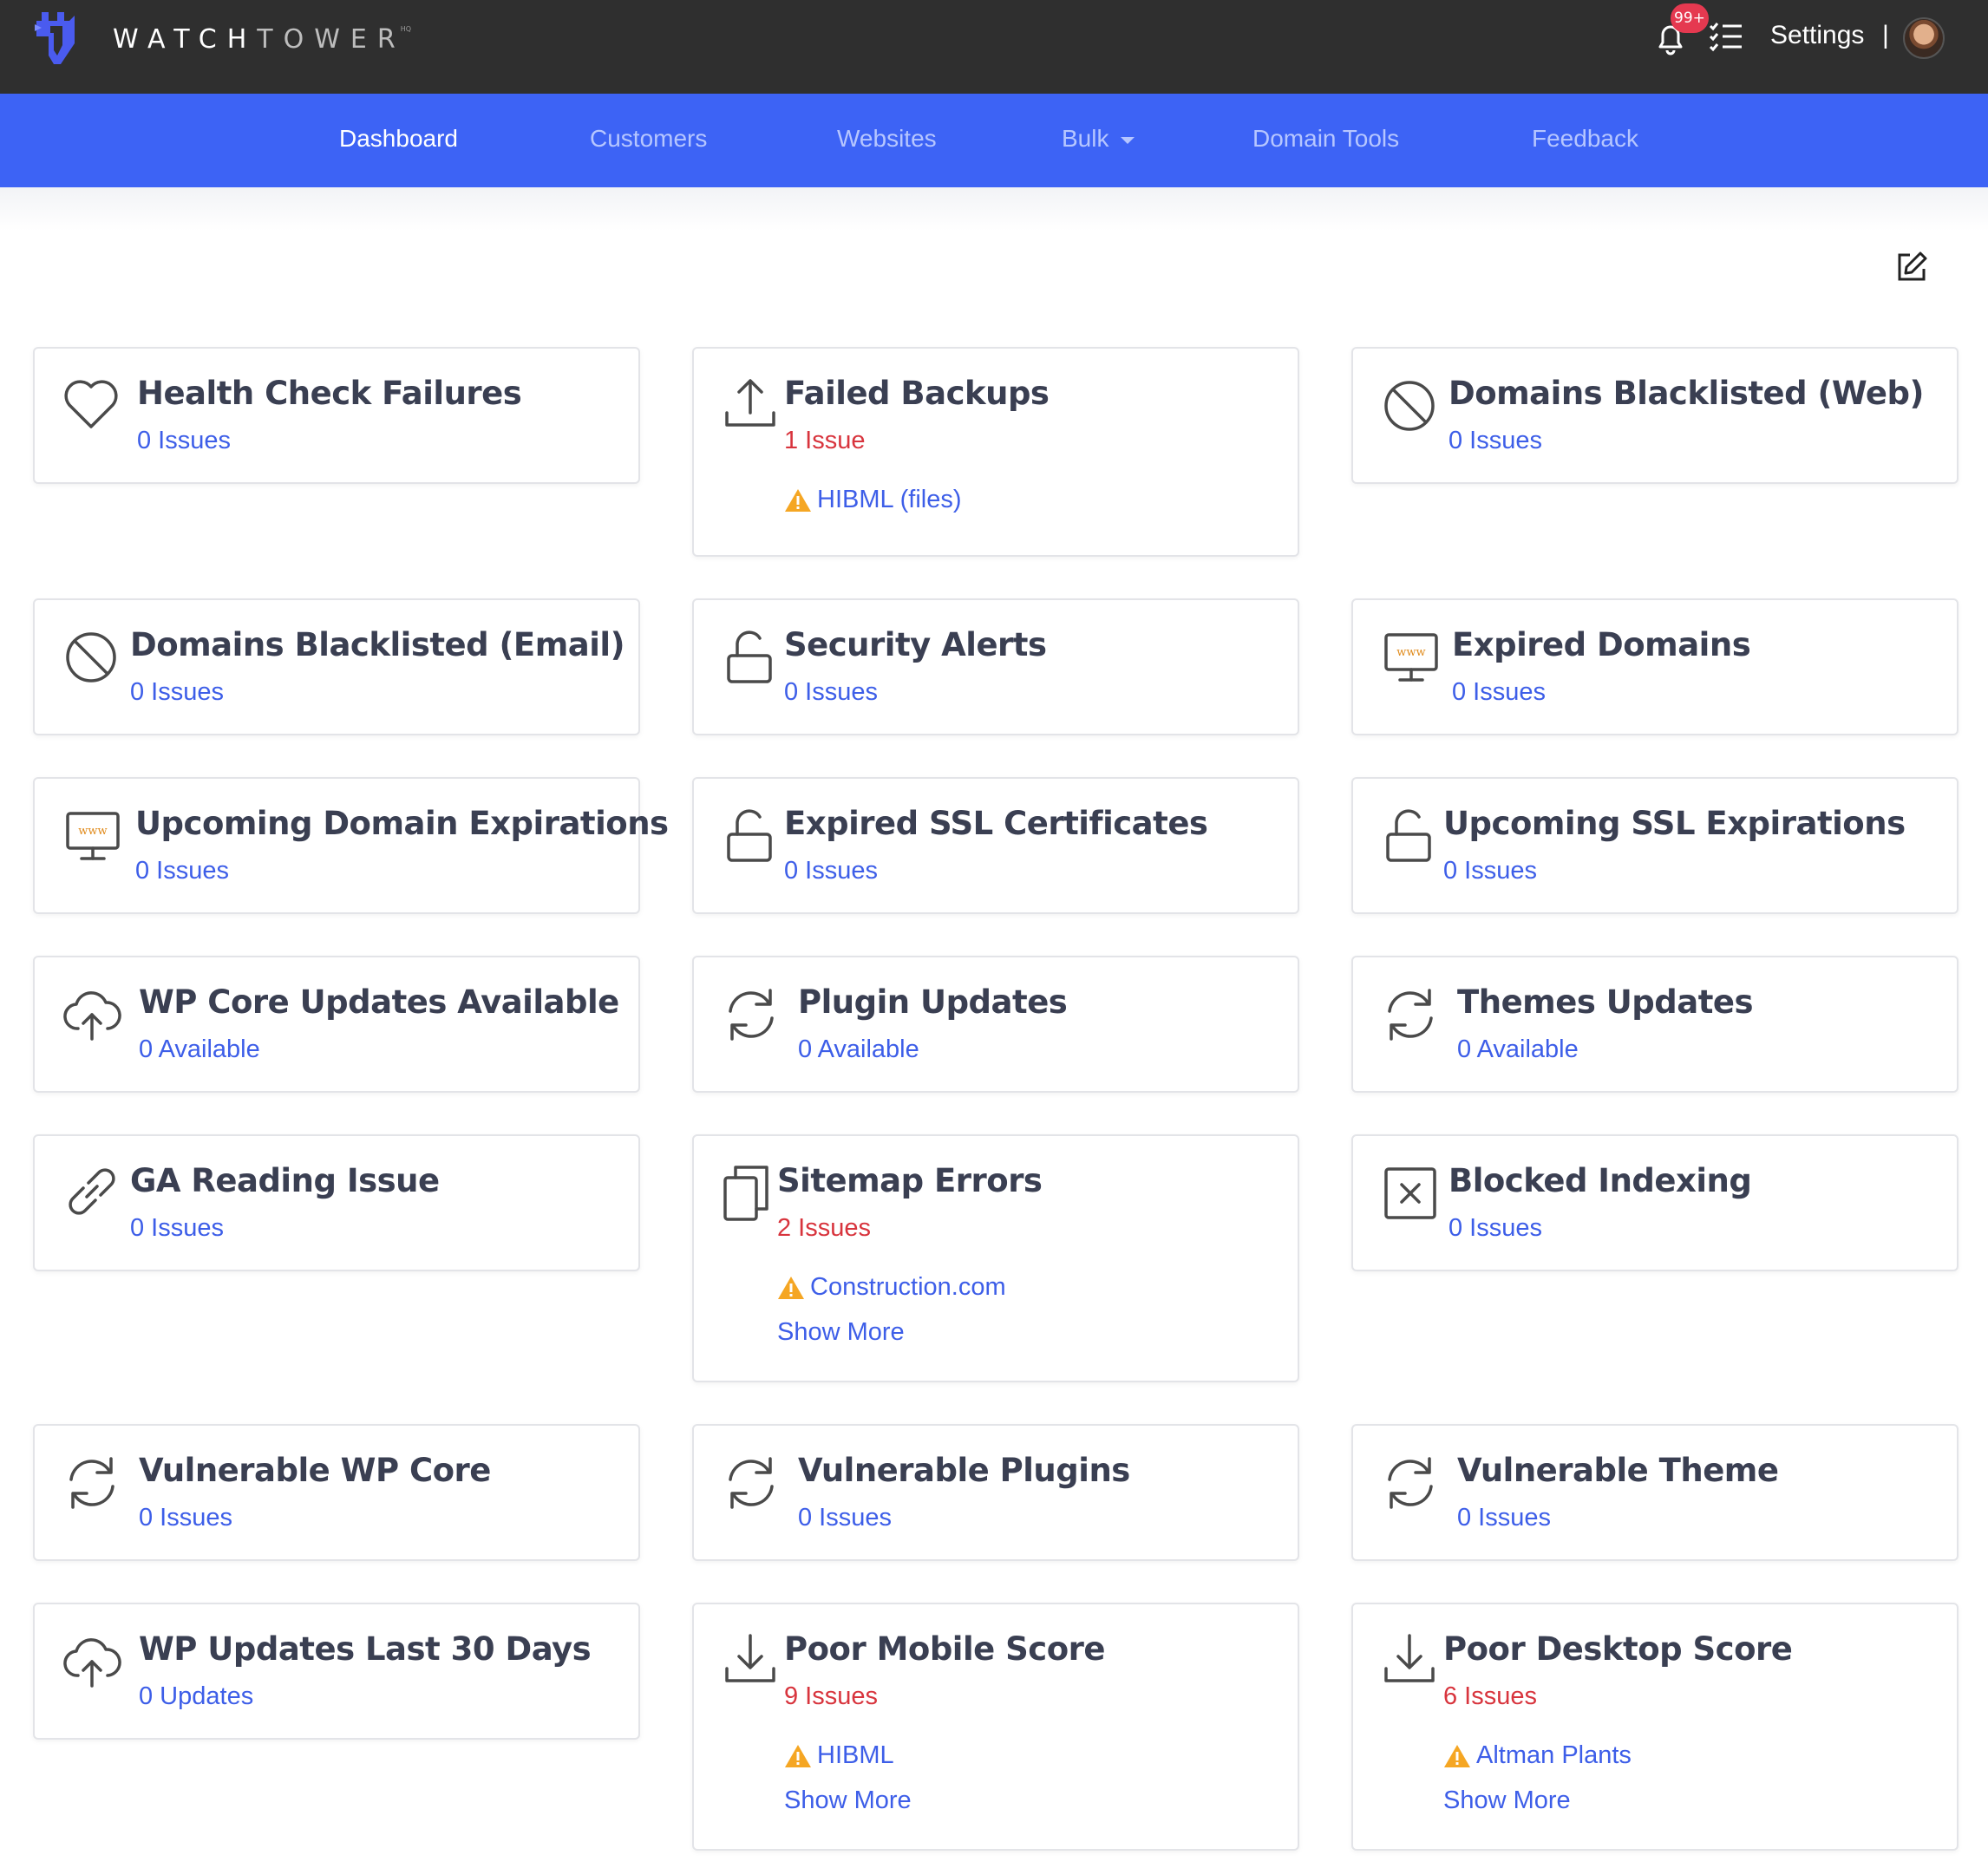 The width and height of the screenshot is (1988, 1868). I want to click on card-title: Expired Domains, so click(1601, 645).